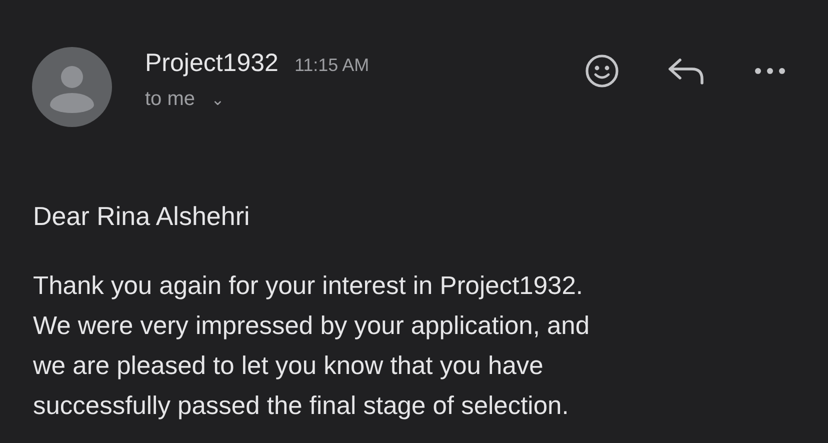 The width and height of the screenshot is (828, 443). I want to click on recipient-details-toggle: to me ⌄, so click(257, 99).